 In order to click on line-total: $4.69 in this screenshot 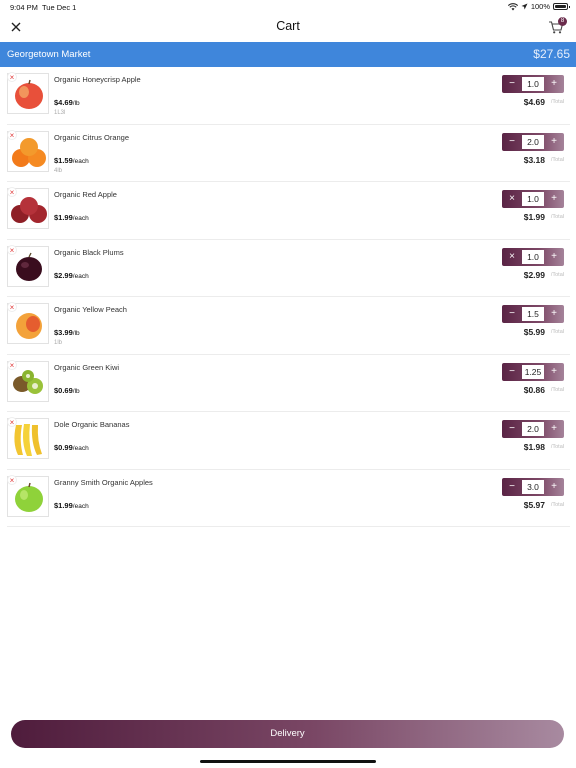, I will do `click(534, 102)`.